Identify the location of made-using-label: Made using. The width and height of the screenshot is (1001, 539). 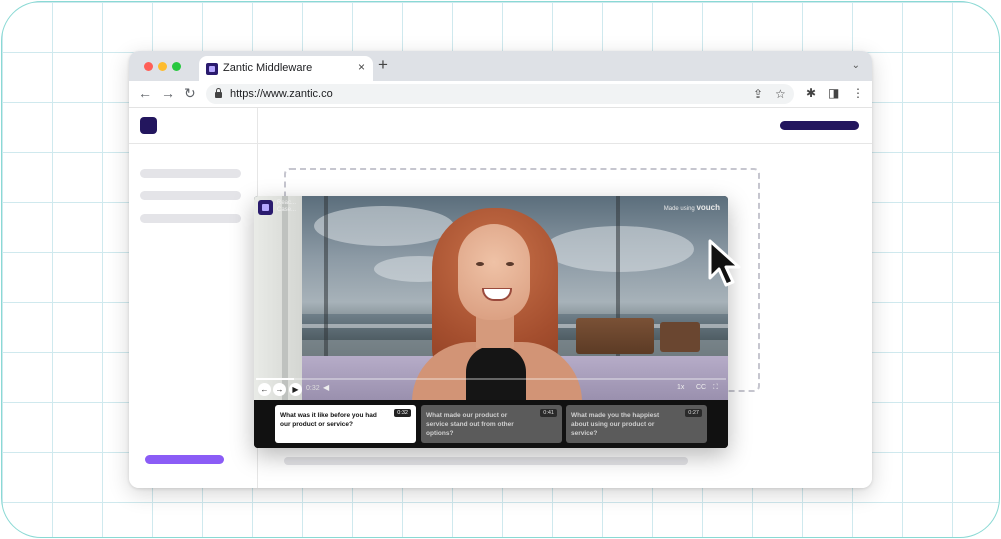
(679, 209).